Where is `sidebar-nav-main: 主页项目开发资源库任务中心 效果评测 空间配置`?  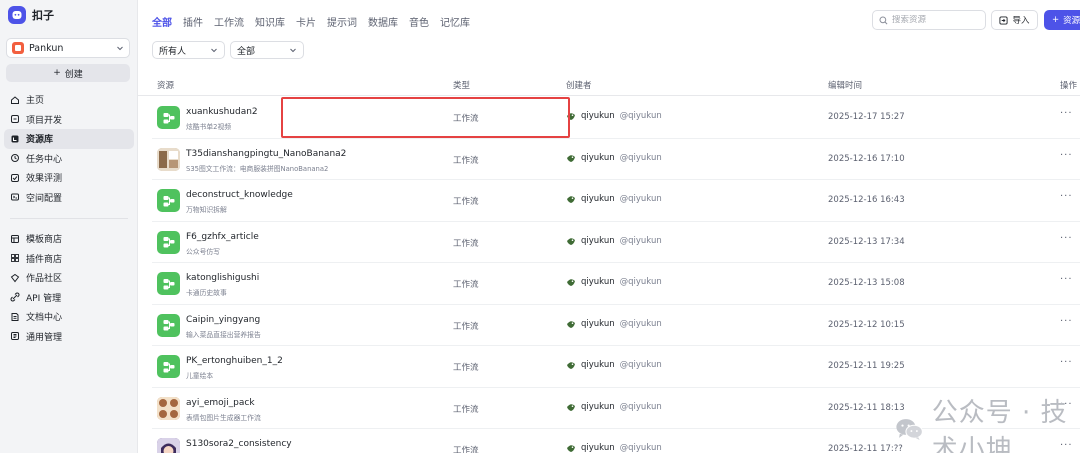 sidebar-nav-main: 主页项目开发资源库任务中心 效果评测 空间配置 is located at coordinates (69, 148).